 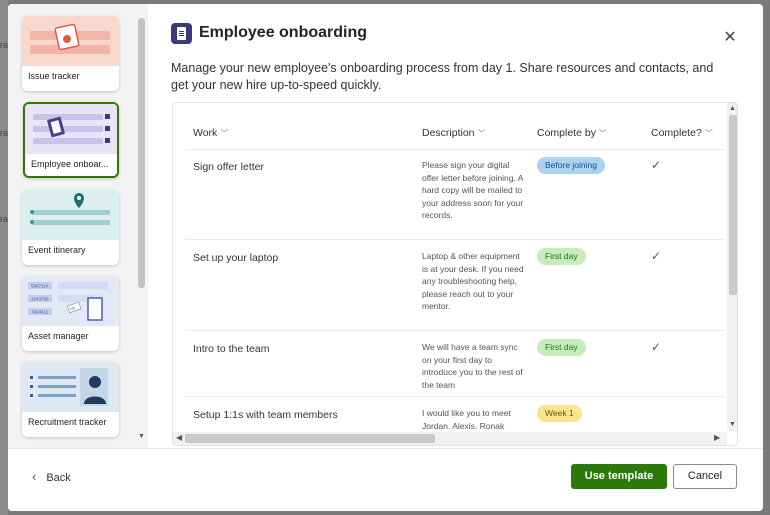 What do you see at coordinates (58, 336) in the screenshot?
I see `template-card-label: Asset manager` at bounding box center [58, 336].